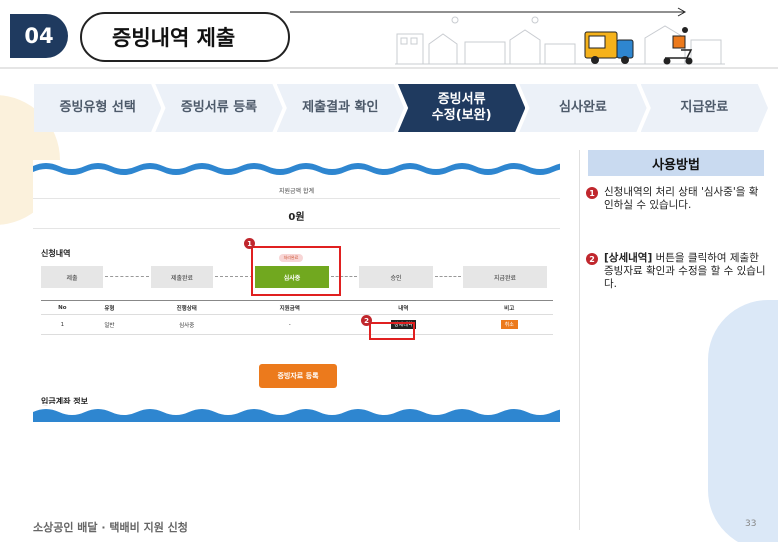 The width and height of the screenshot is (778, 542). I want to click on marker-1: 1, so click(249, 243).